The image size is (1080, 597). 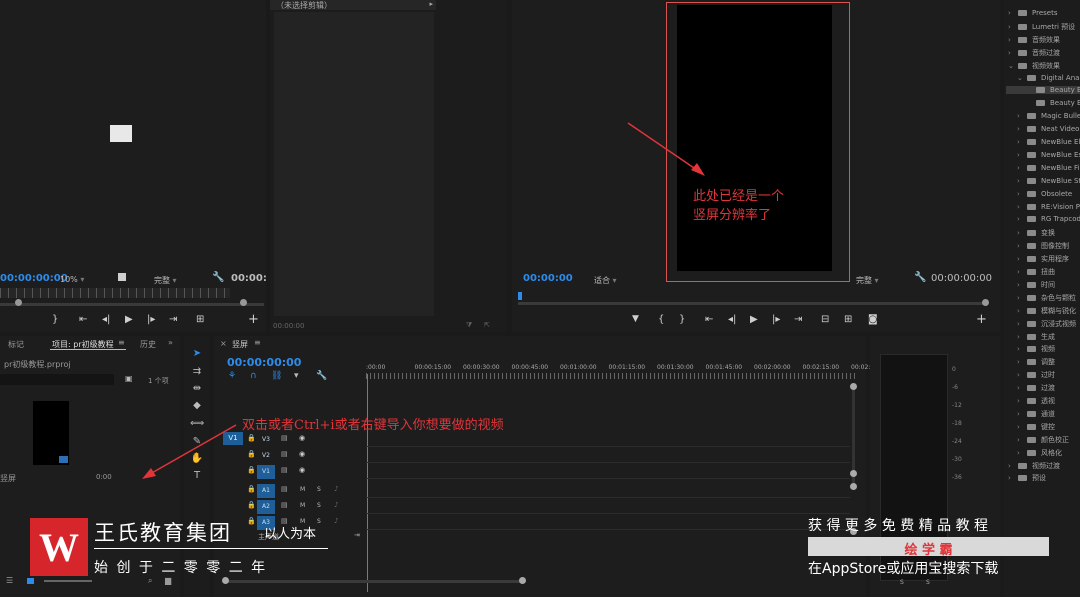 I want to click on watermark-divider, so click(x=211, y=548).